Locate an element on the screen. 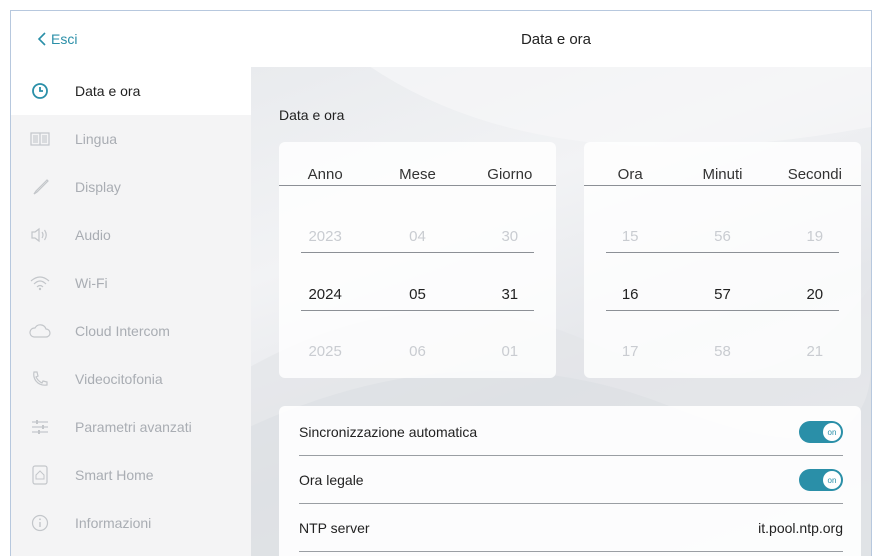 The width and height of the screenshot is (881, 556). month-prev: 04 is located at coordinates (417, 236).